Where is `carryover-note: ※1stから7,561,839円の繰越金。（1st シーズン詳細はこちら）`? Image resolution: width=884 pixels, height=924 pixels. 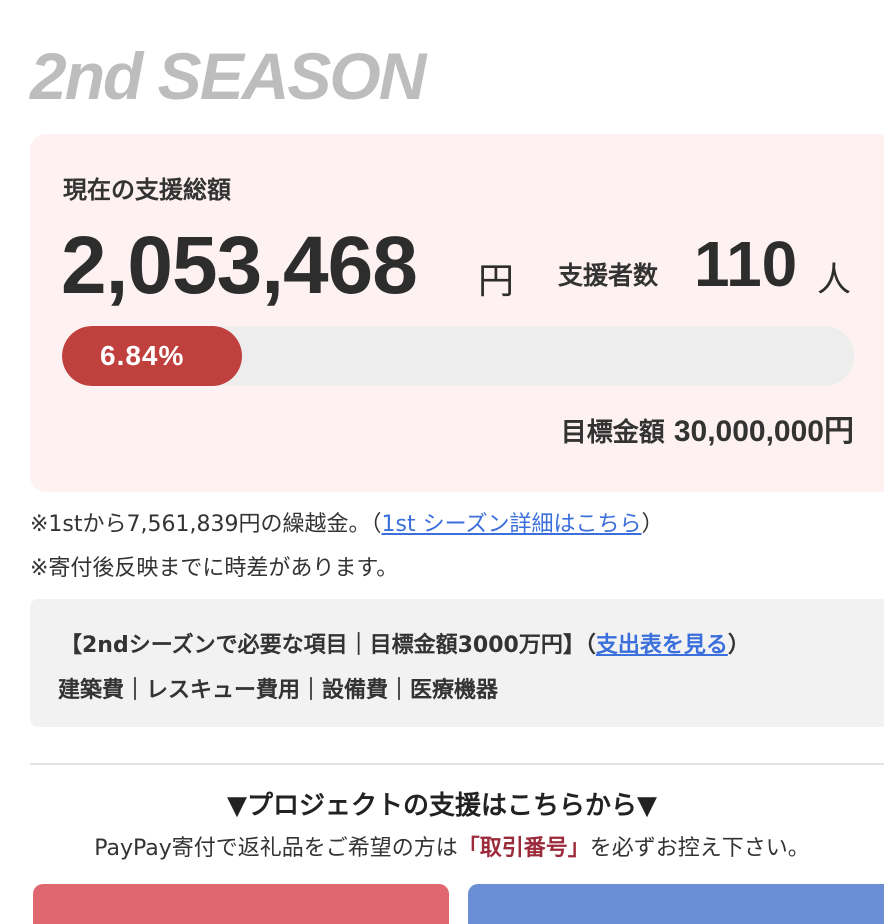
carryover-note: ※1stから7,561,839円の繰越金。（1st シーズン詳細はこちら） is located at coordinates (347, 522).